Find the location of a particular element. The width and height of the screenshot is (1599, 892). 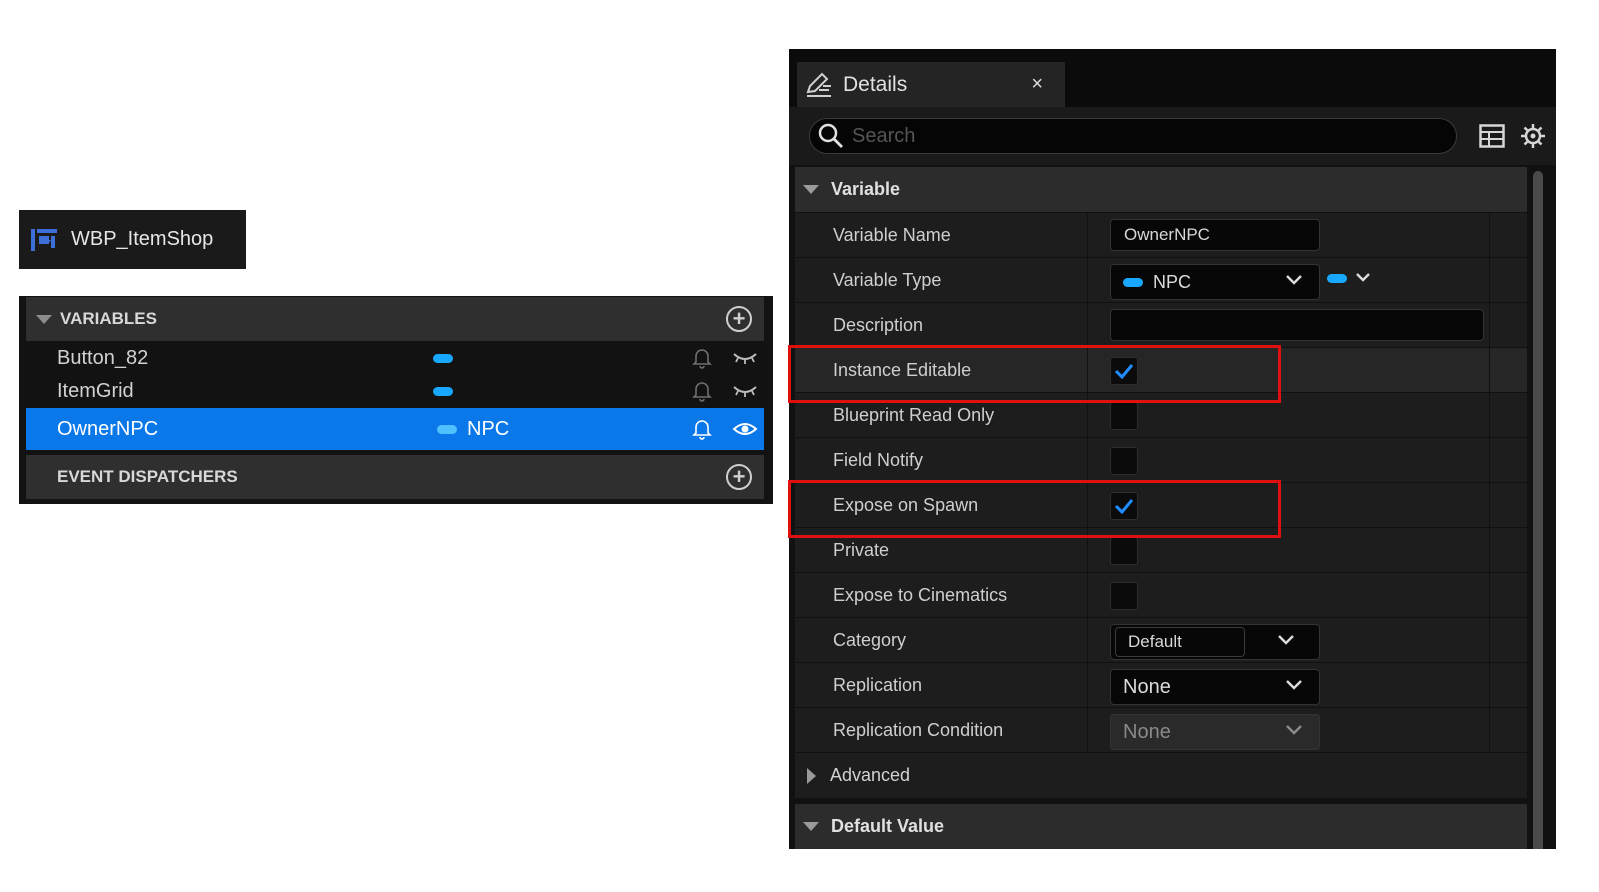

add-variable-button: + is located at coordinates (739, 319).